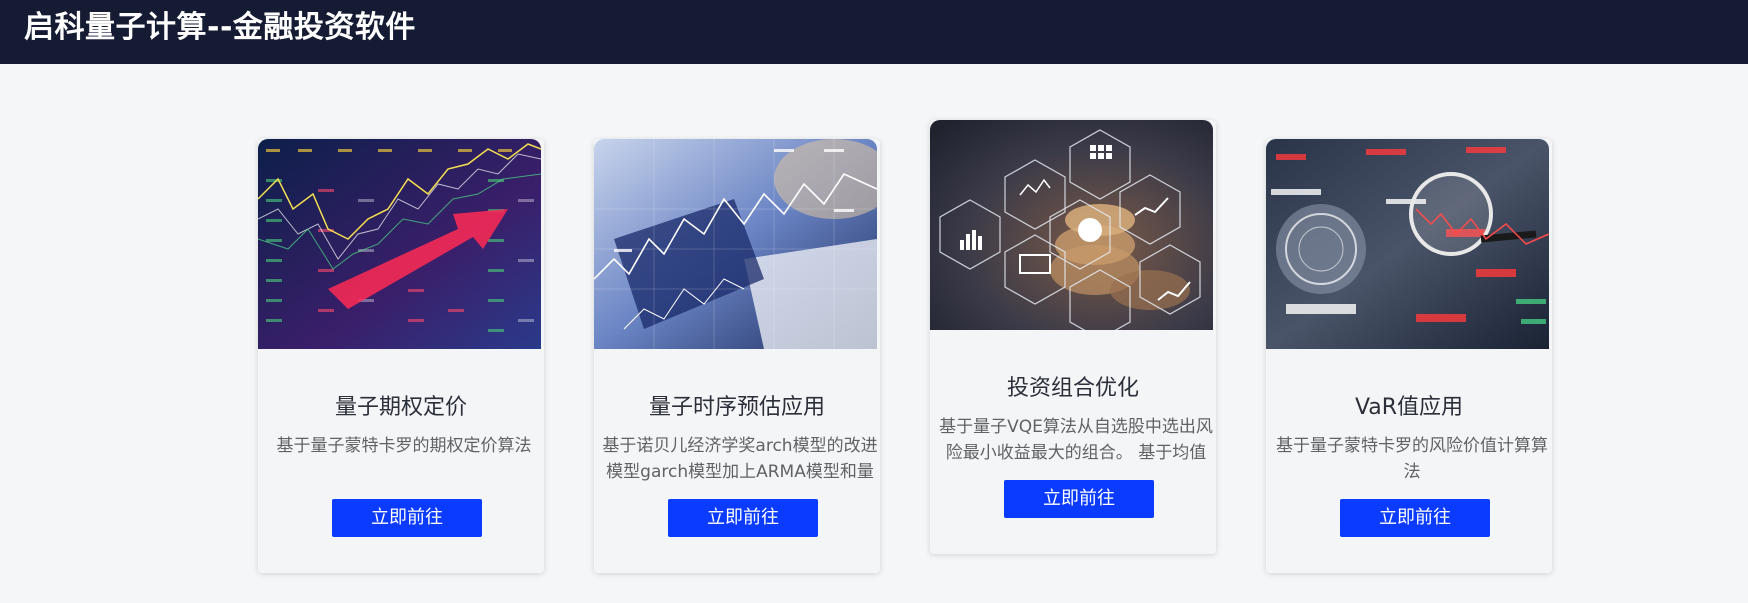  I want to click on magnifier-market-data-image, so click(1407, 244).